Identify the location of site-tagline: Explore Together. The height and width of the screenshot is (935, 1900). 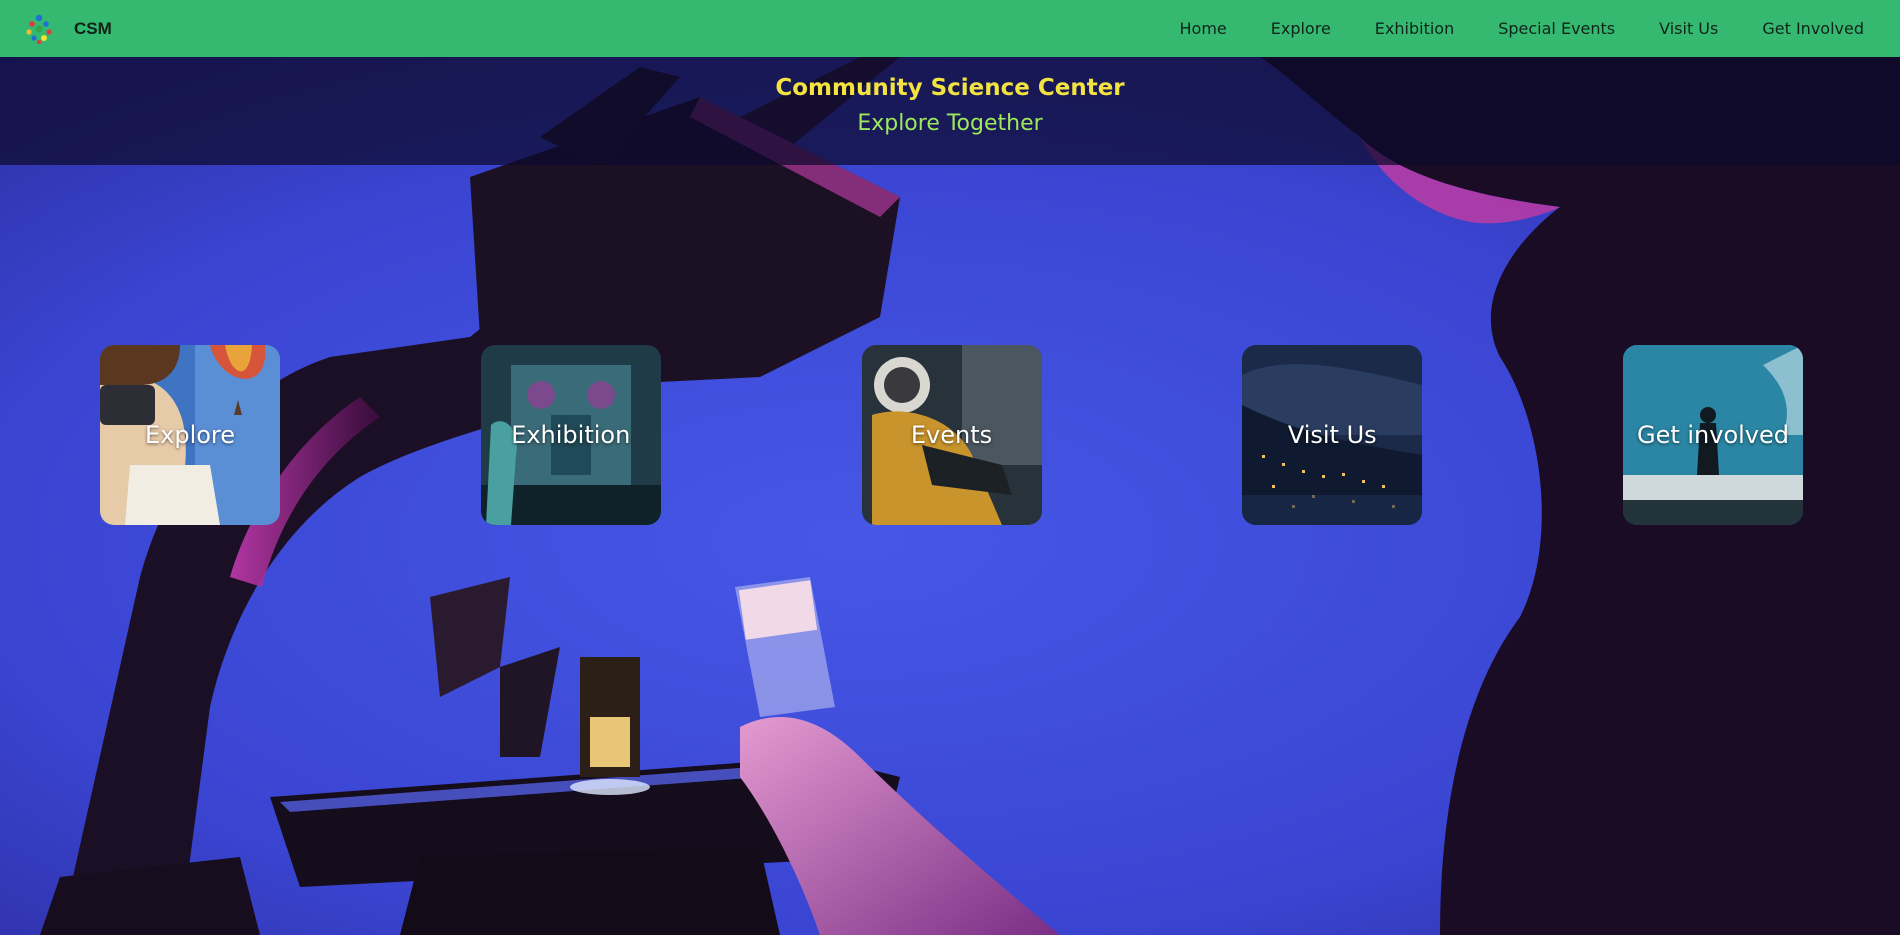
(950, 123).